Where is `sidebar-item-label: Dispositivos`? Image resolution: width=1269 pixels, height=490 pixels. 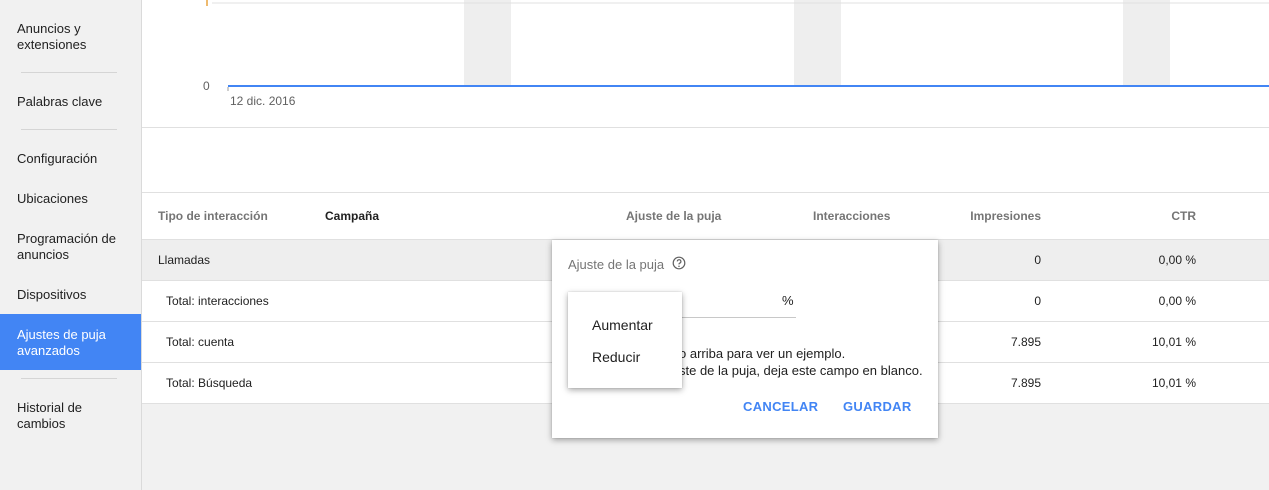
sidebar-item-label: Dispositivos is located at coordinates (52, 294).